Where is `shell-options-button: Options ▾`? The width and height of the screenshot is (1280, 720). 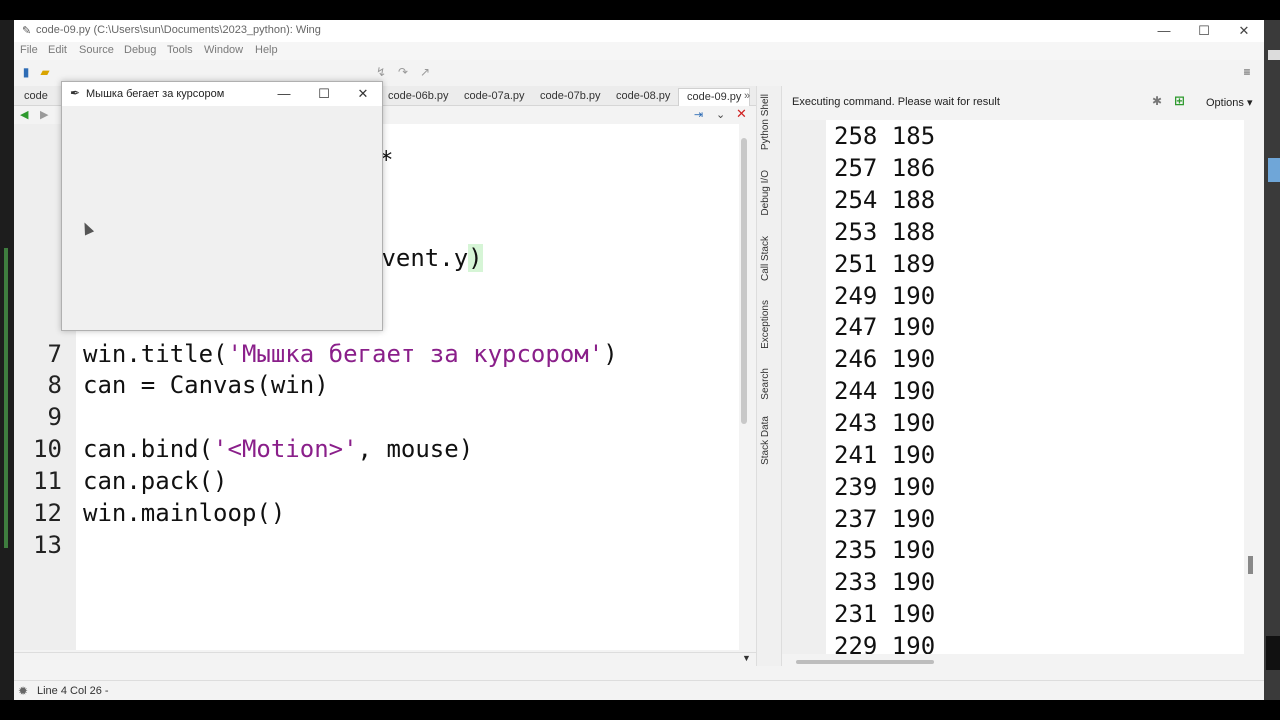
shell-options-button: Options ▾ is located at coordinates (1229, 102).